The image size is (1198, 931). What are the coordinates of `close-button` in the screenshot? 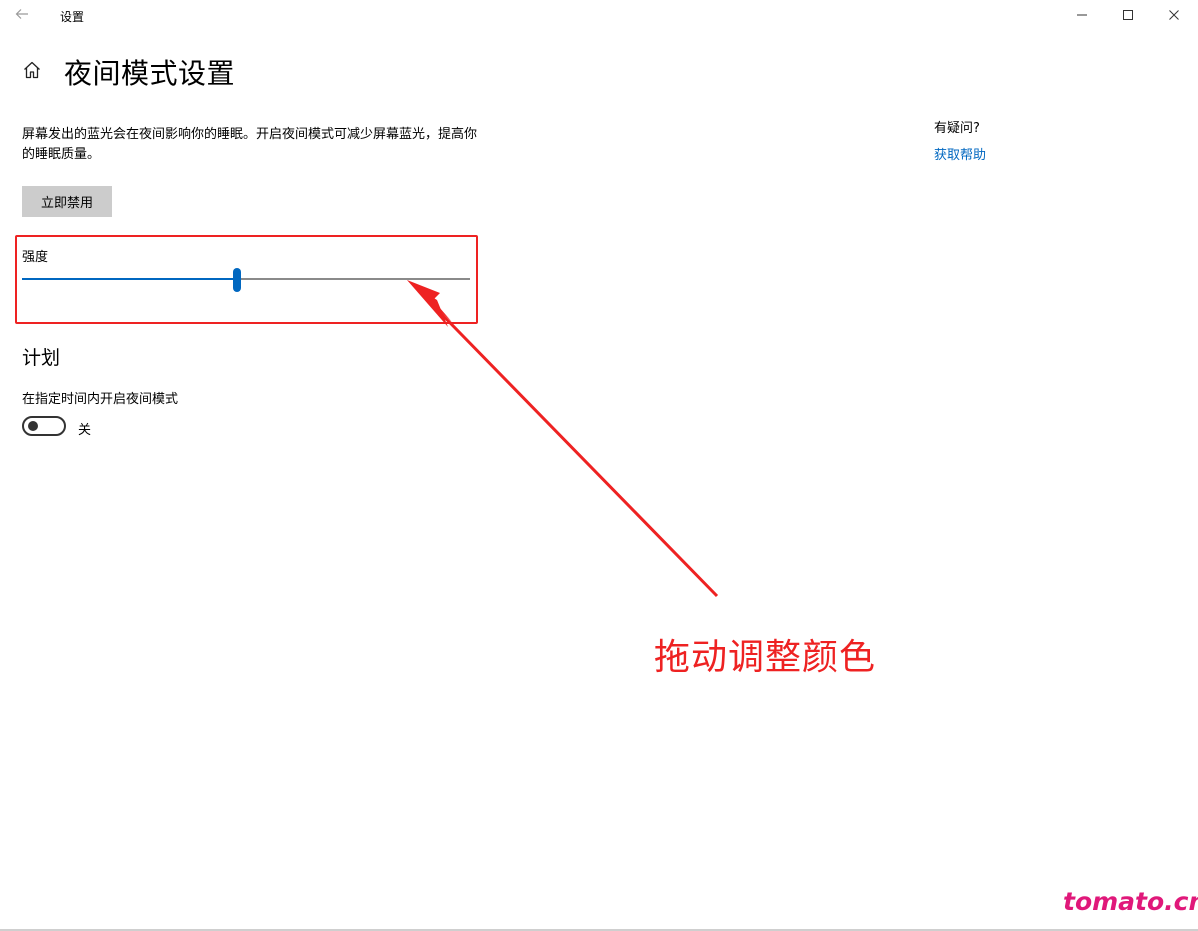 It's located at (1174, 15).